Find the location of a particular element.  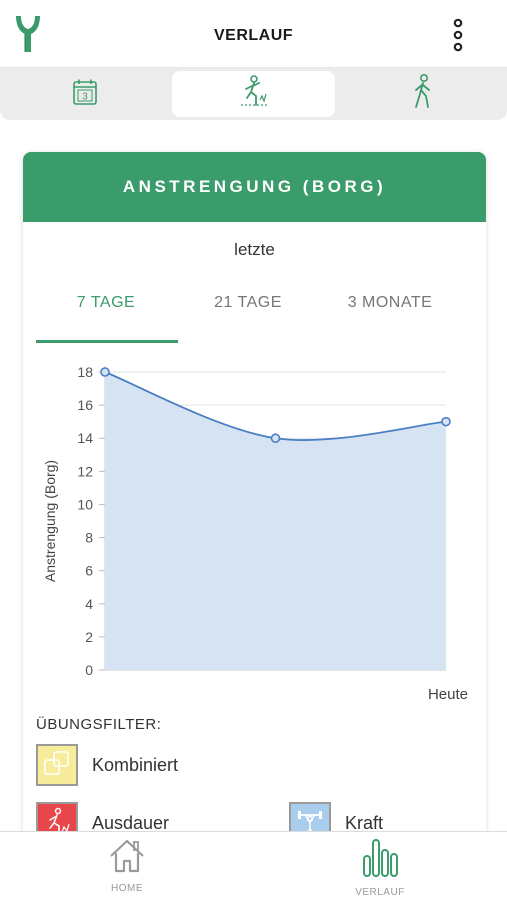

bar-chart-icon is located at coordinates (380, 860).